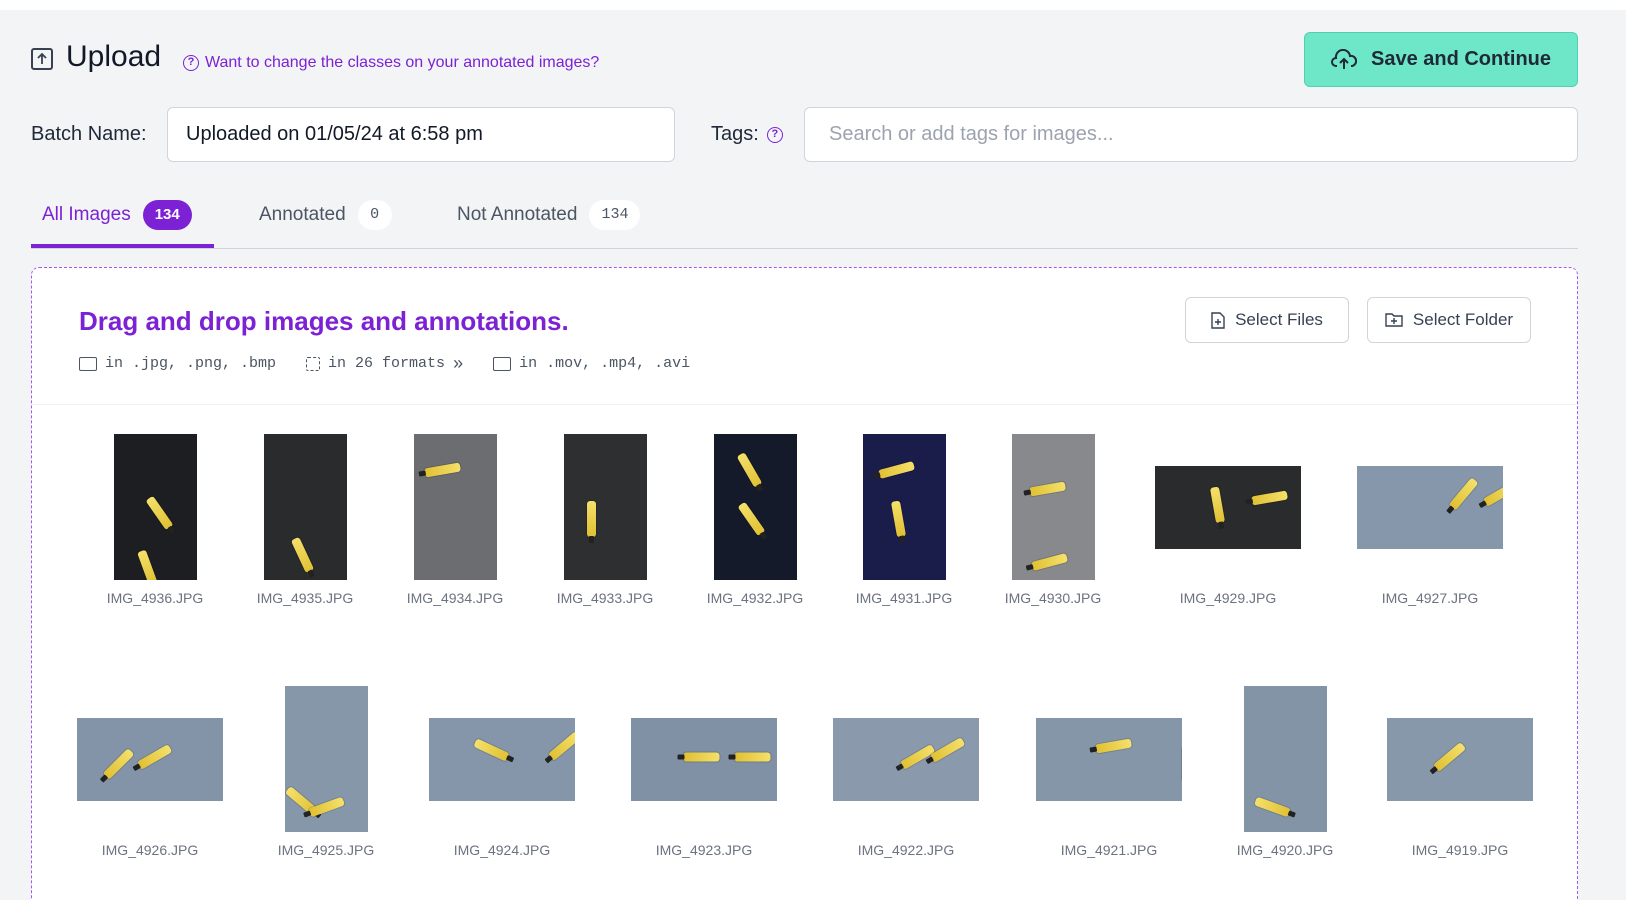 The width and height of the screenshot is (1626, 900). Describe the element at coordinates (313, 363) in the screenshot. I see `bounding-box-icon` at that location.